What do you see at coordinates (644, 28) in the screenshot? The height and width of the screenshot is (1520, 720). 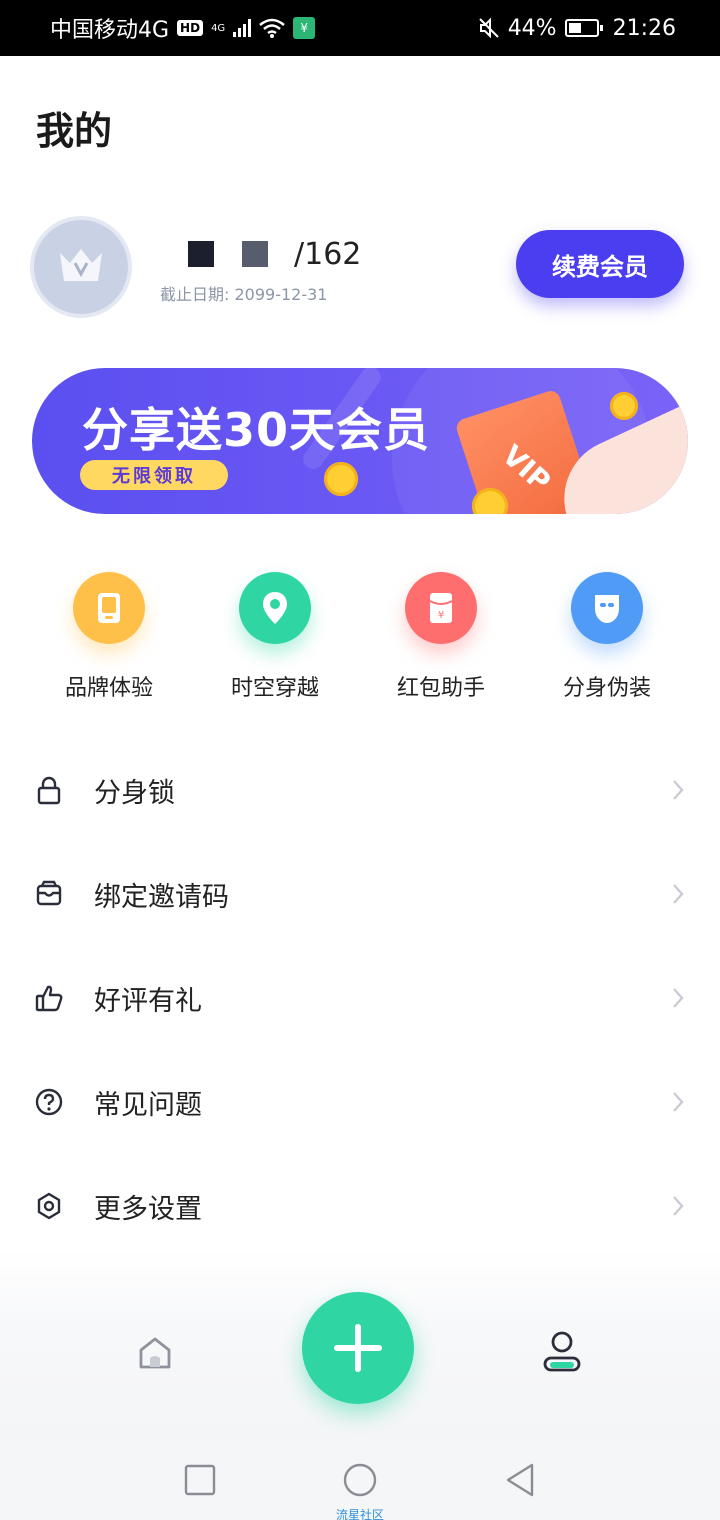 I see `clock: 21:26` at bounding box center [644, 28].